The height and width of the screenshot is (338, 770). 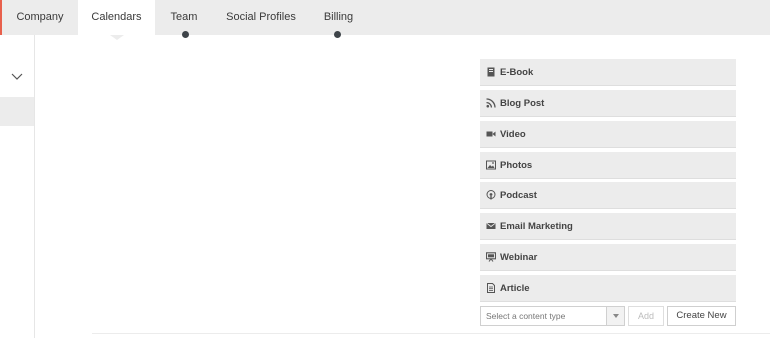 What do you see at coordinates (491, 165) in the screenshot?
I see `photo-icon` at bounding box center [491, 165].